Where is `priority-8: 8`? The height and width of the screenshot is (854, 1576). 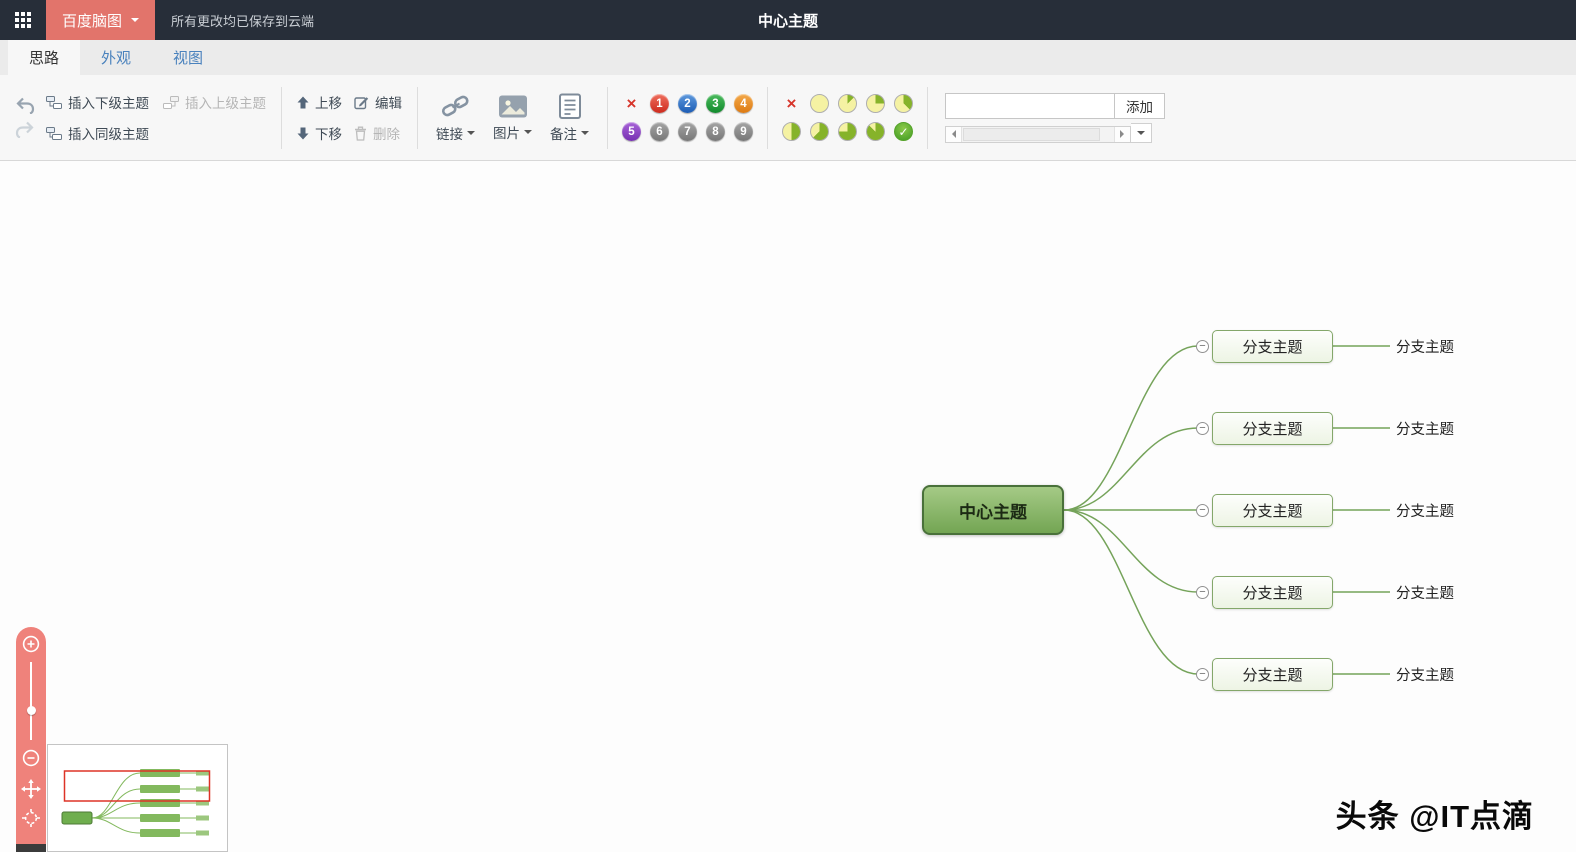
priority-8: 8 is located at coordinates (715, 131).